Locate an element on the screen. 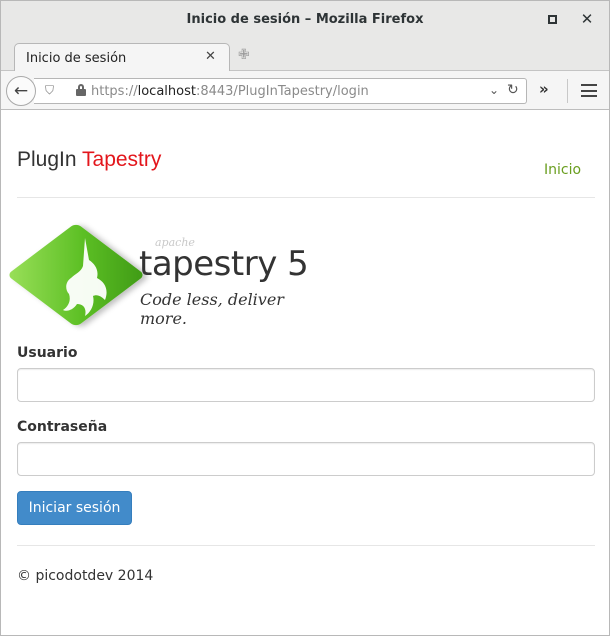 The height and width of the screenshot is (636, 610). brand-title: PlugIn Tapestry is located at coordinates (89, 160).